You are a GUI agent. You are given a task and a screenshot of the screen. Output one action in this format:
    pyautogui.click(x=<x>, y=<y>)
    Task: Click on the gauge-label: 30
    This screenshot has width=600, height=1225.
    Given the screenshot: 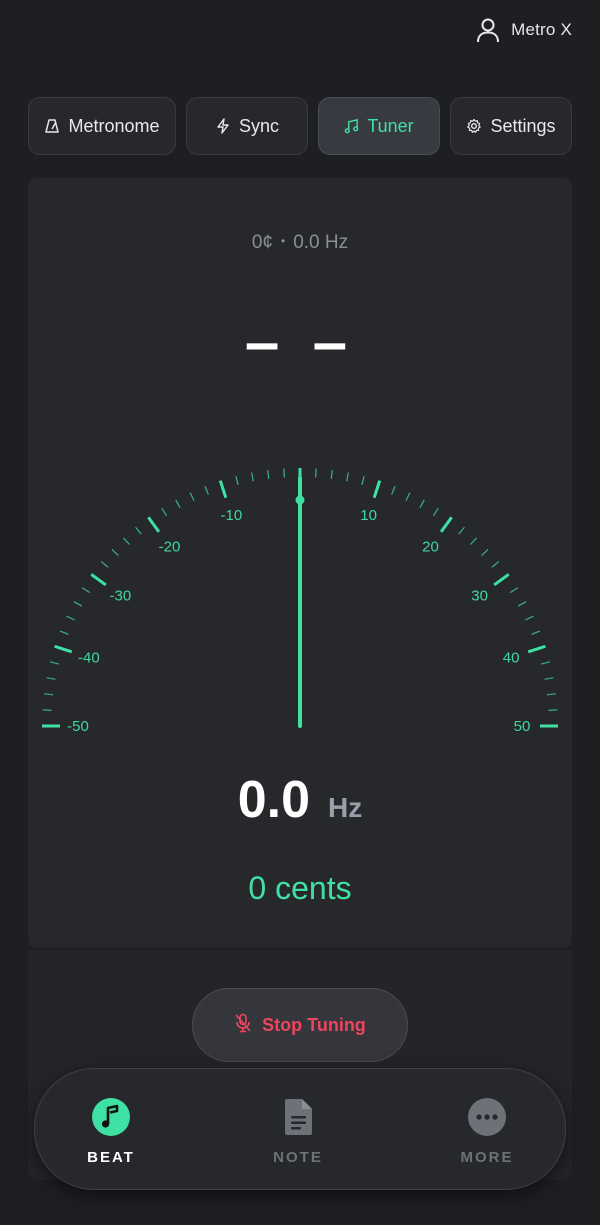 What is the action you would take?
    pyautogui.click(x=479, y=596)
    